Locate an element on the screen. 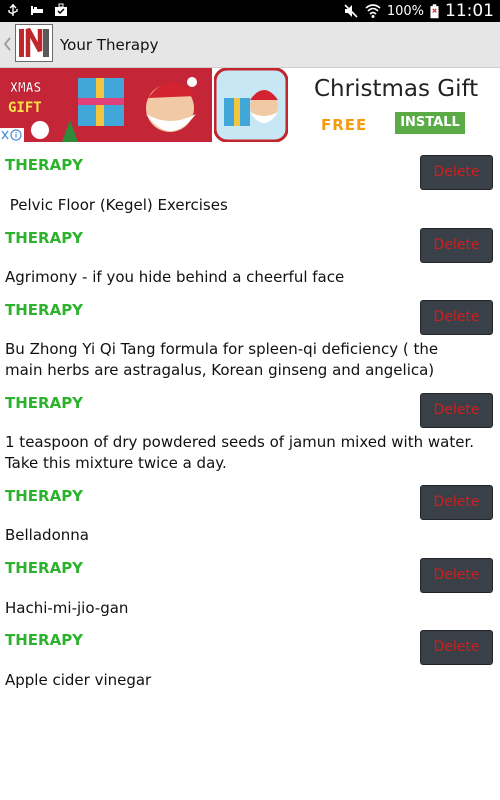 The image size is (500, 800). bag-check-icon is located at coordinates (61, 9).